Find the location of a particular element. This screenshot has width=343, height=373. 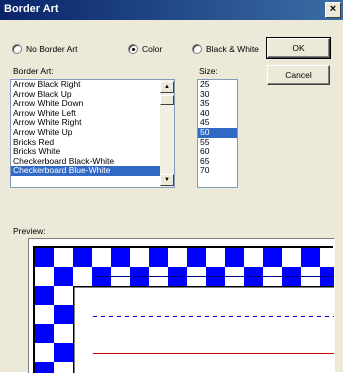

scroll-up-icon: ▲ is located at coordinates (167, 87).